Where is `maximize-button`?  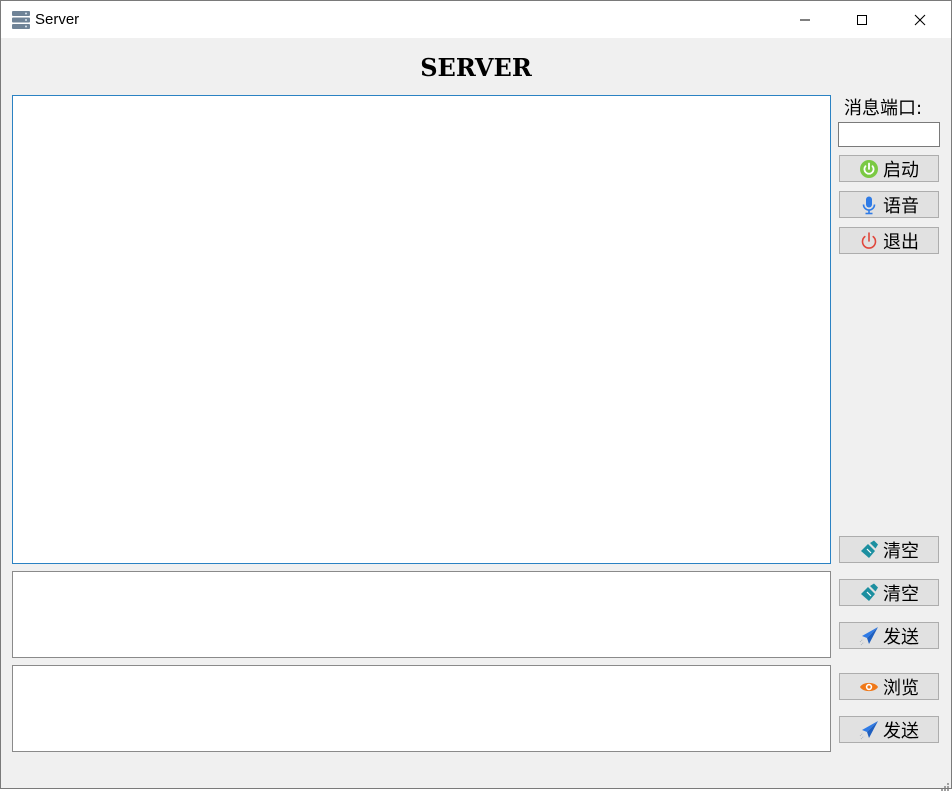
maximize-button is located at coordinates (862, 19).